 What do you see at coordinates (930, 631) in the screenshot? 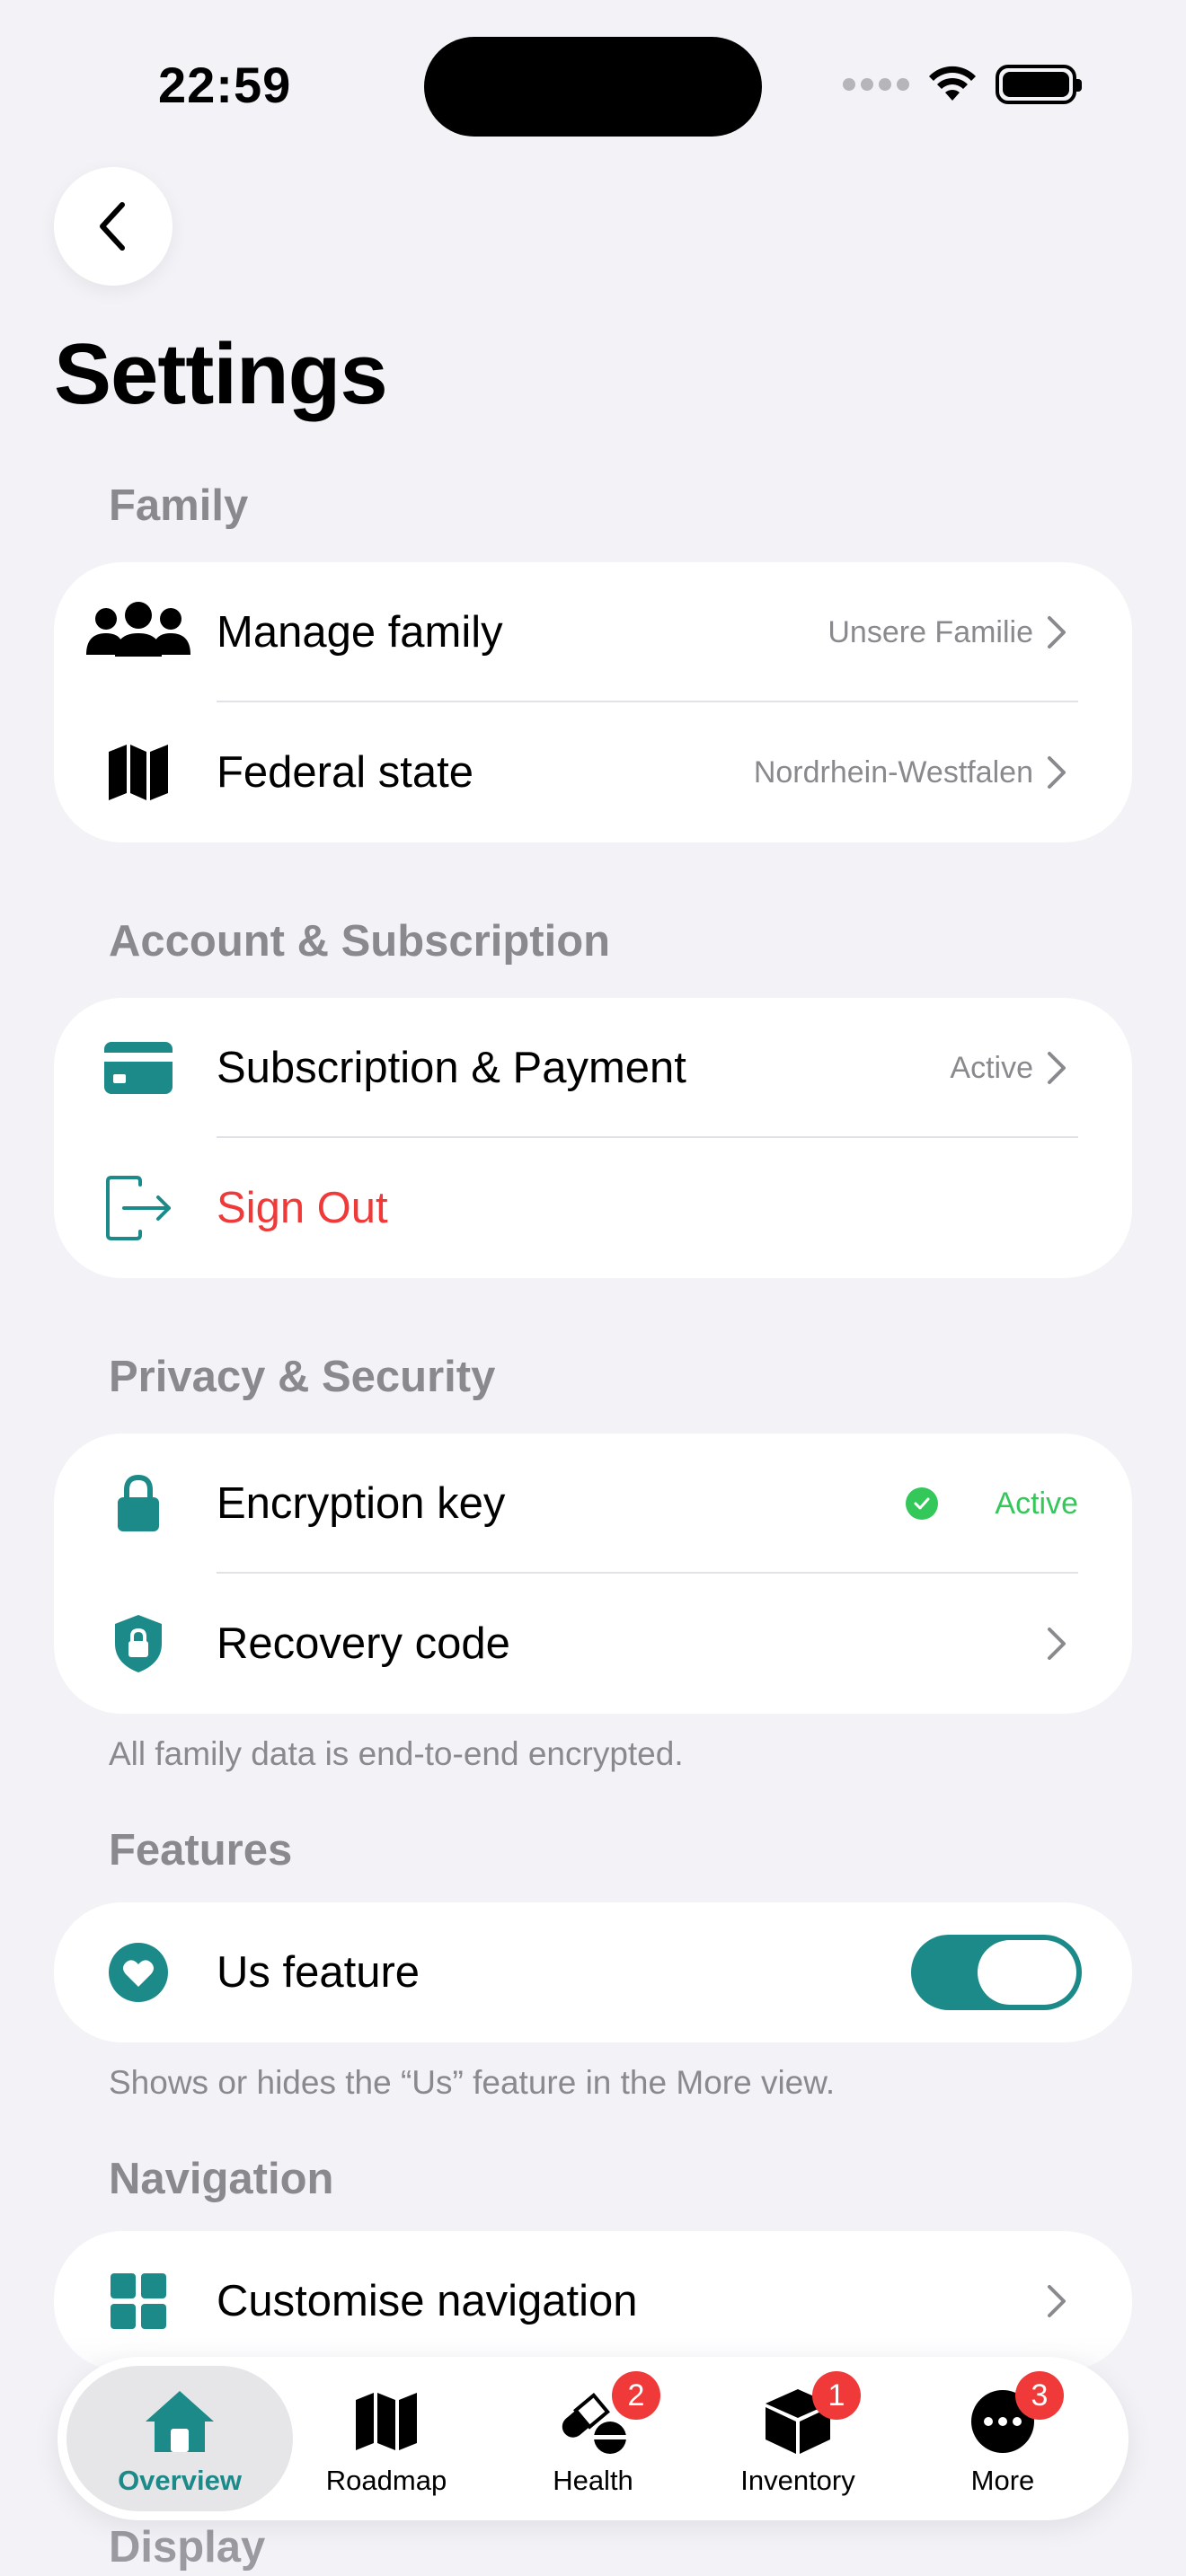
I see `manage-family-value: Unsere Familie` at bounding box center [930, 631].